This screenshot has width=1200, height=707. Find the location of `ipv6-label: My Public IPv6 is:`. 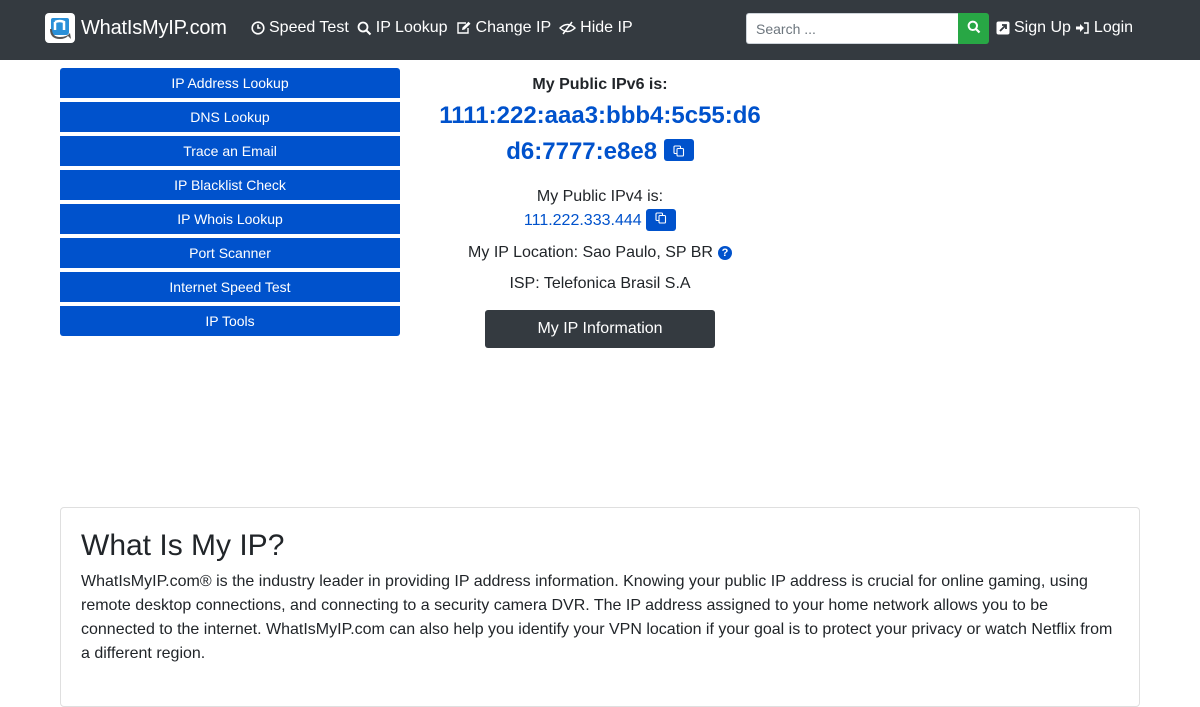

ipv6-label: My Public IPv6 is: is located at coordinates (600, 84).